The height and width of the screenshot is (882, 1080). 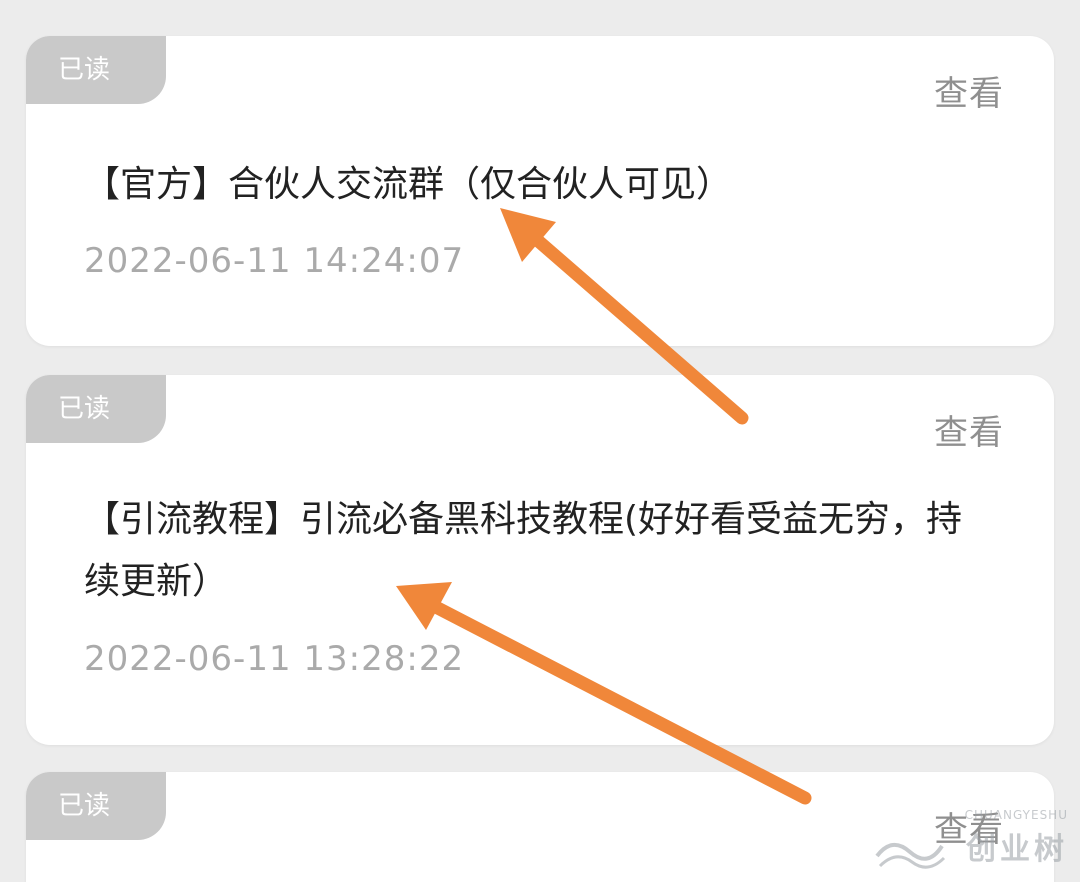 I want to click on message-timestamp: 2022-06-11 13:28:22, so click(x=274, y=659).